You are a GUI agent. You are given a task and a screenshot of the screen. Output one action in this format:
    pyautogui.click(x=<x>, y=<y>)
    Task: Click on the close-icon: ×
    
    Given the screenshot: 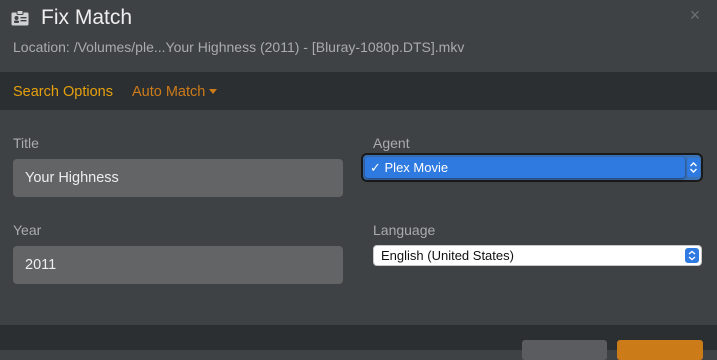 What is the action you would take?
    pyautogui.click(x=695, y=15)
    